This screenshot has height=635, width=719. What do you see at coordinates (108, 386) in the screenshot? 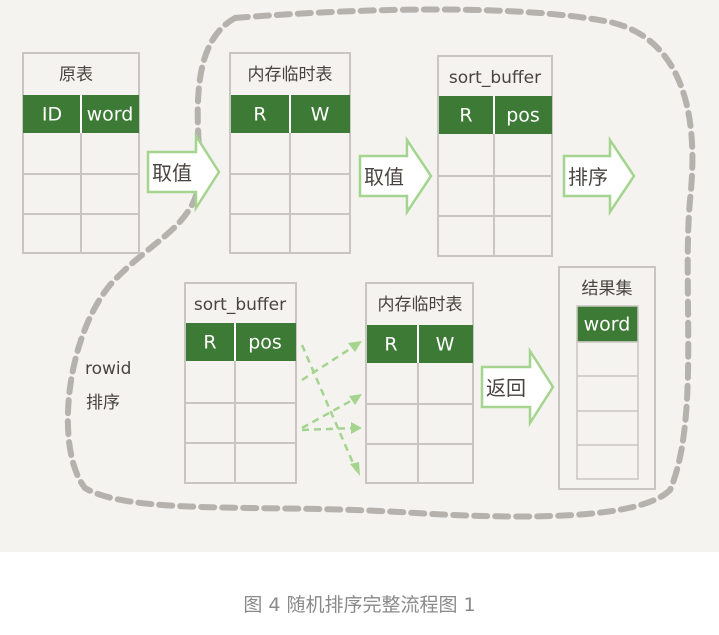
I see `rowid-sort-label: rowid 排序` at bounding box center [108, 386].